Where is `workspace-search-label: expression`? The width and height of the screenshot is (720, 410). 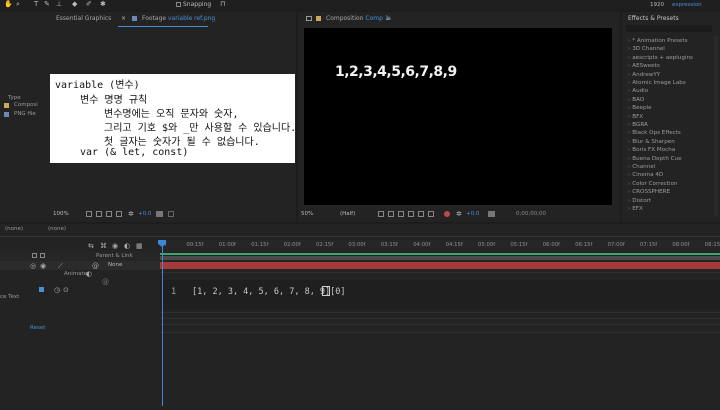
workspace-search-label: expression is located at coordinates (687, 5).